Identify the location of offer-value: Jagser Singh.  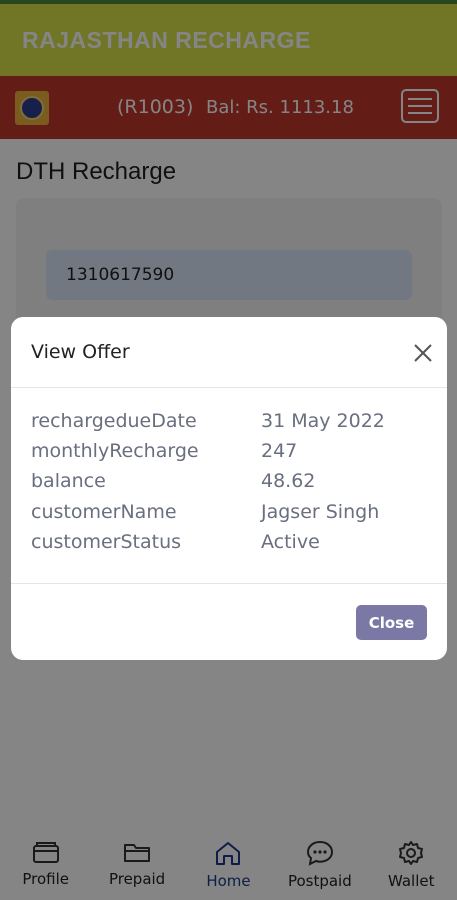
(320, 512).